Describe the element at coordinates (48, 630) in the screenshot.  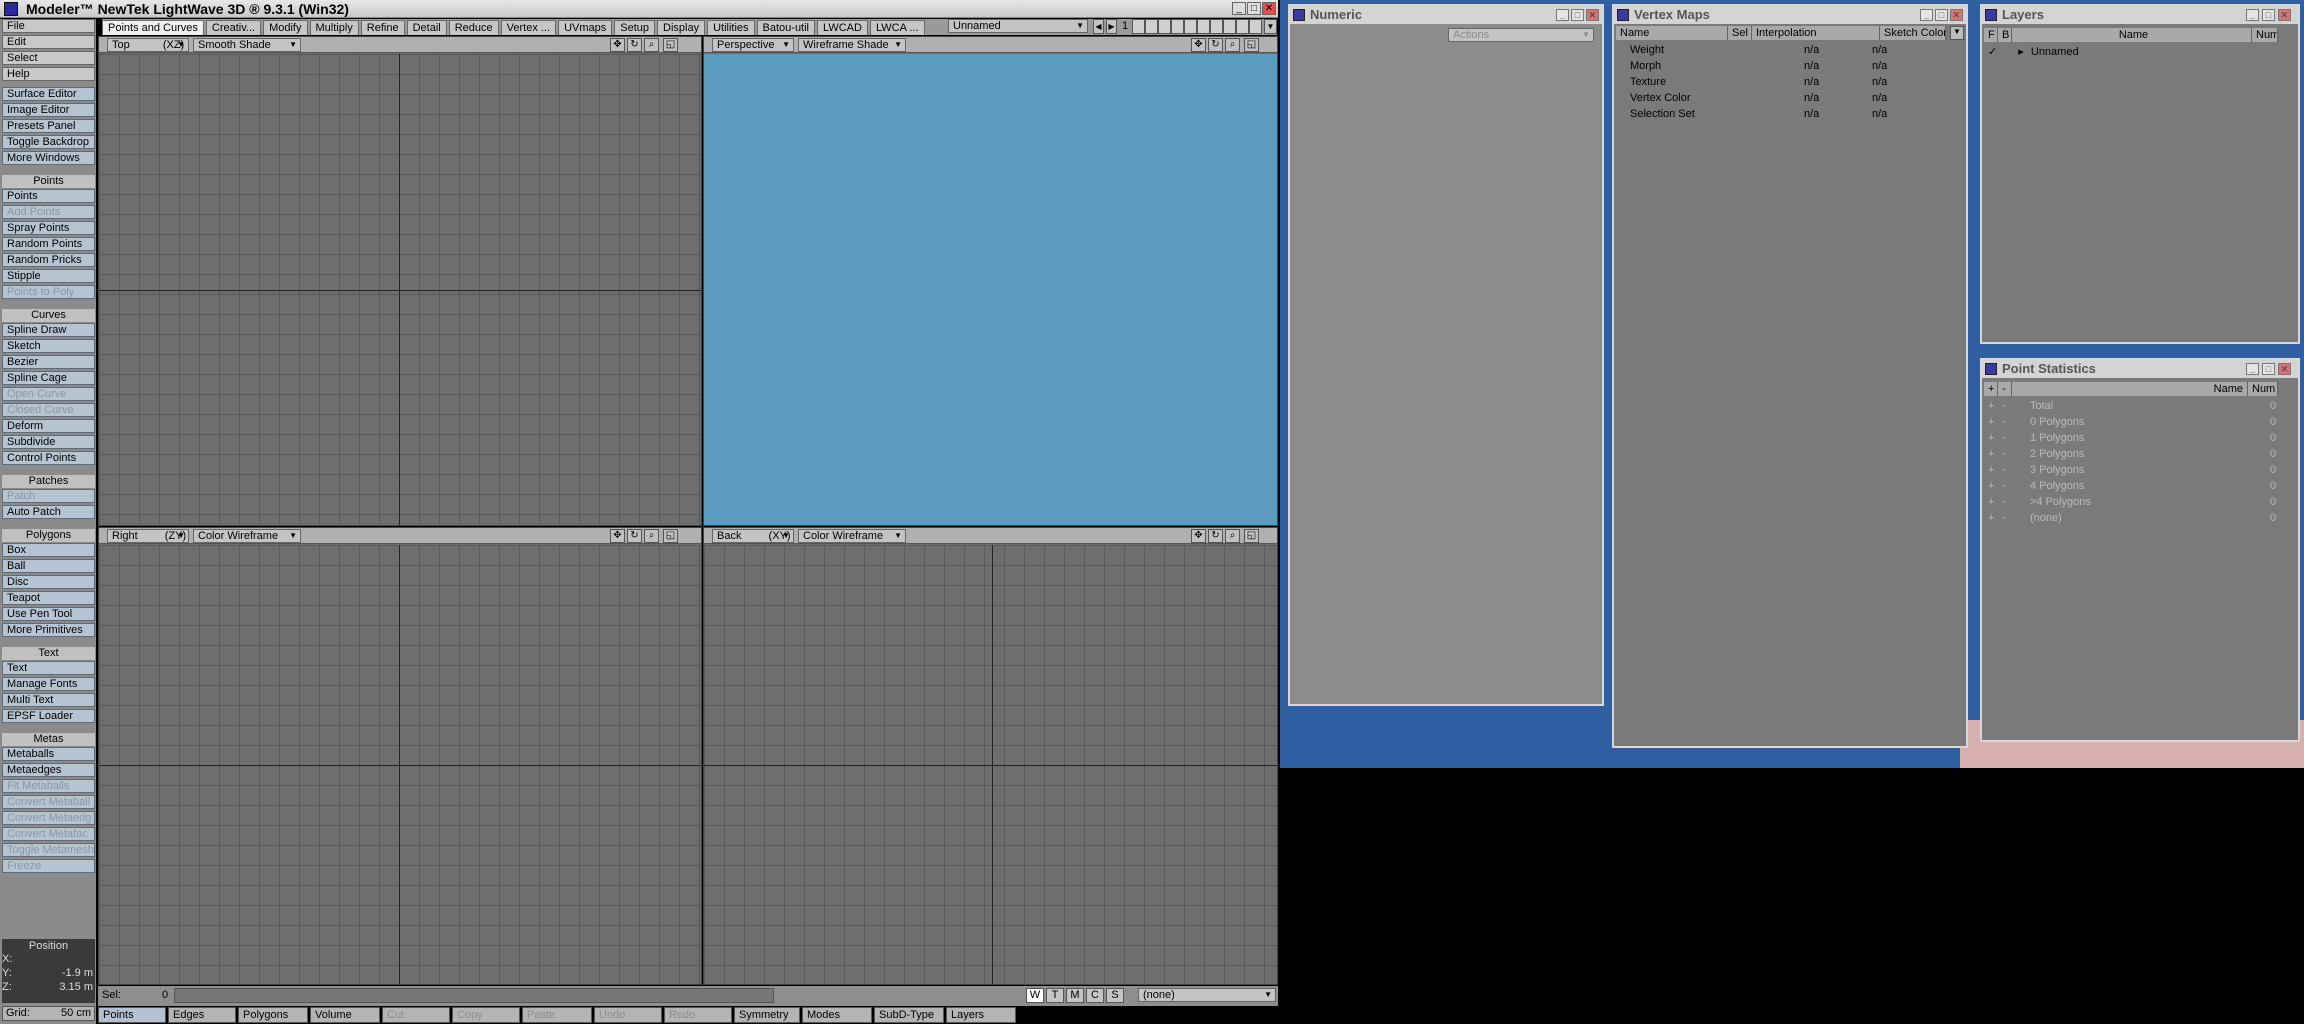
I see `tool-button: More Primitives` at that location.